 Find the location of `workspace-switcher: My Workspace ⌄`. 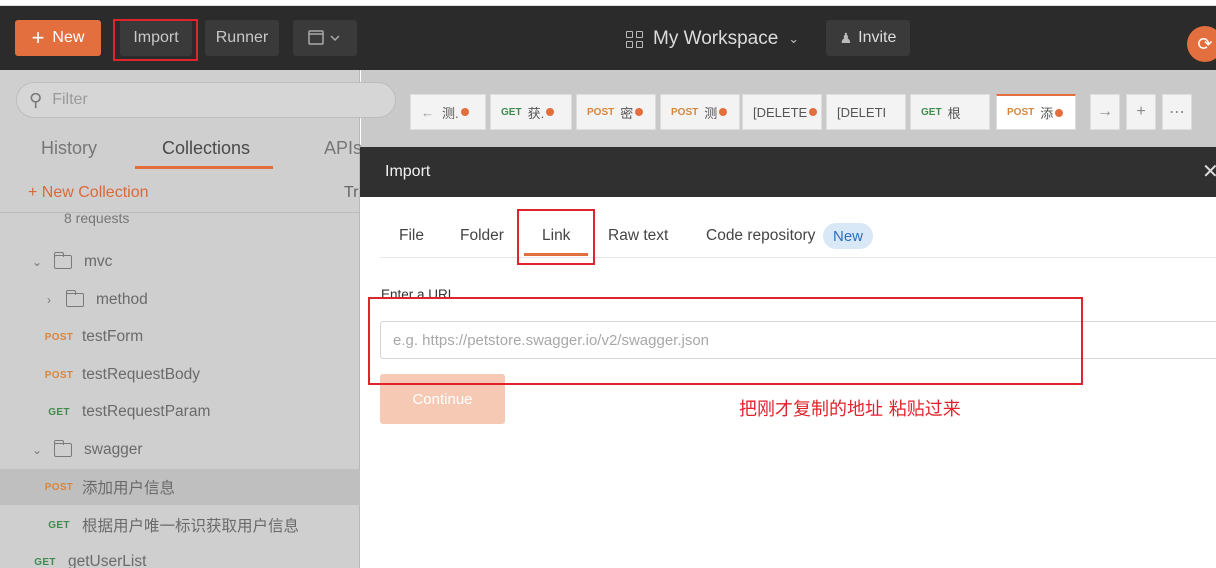

workspace-switcher: My Workspace ⌄ is located at coordinates (712, 39).